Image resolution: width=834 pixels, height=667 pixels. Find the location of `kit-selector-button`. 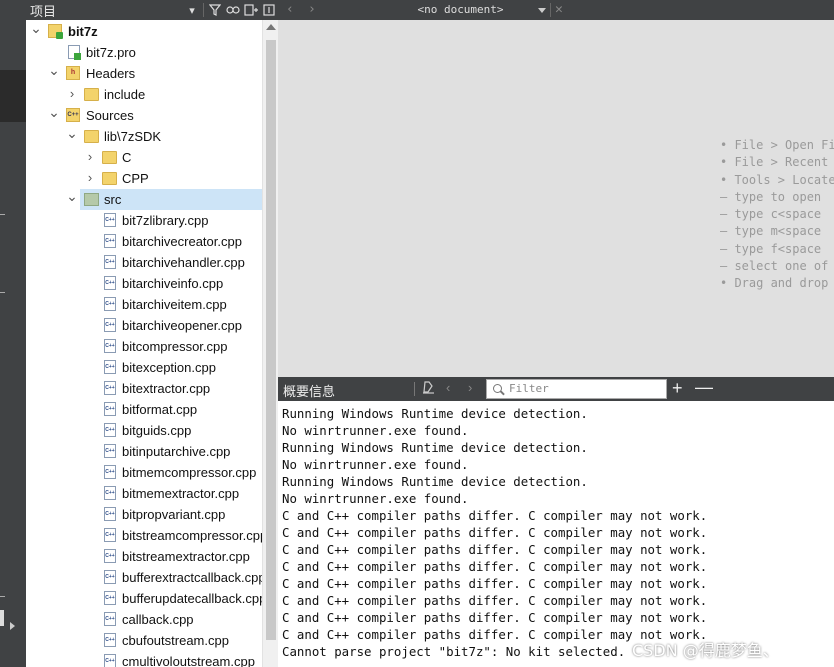

kit-selector-button is located at coordinates (2, 618).